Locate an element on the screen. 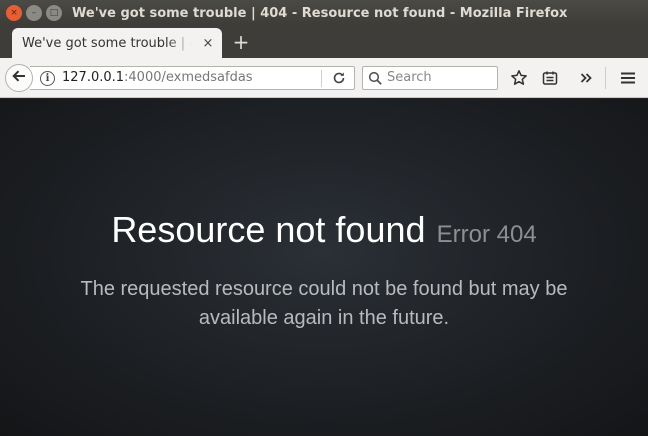 This screenshot has height=436, width=648. window-controls: × – □ is located at coordinates (34, 13).